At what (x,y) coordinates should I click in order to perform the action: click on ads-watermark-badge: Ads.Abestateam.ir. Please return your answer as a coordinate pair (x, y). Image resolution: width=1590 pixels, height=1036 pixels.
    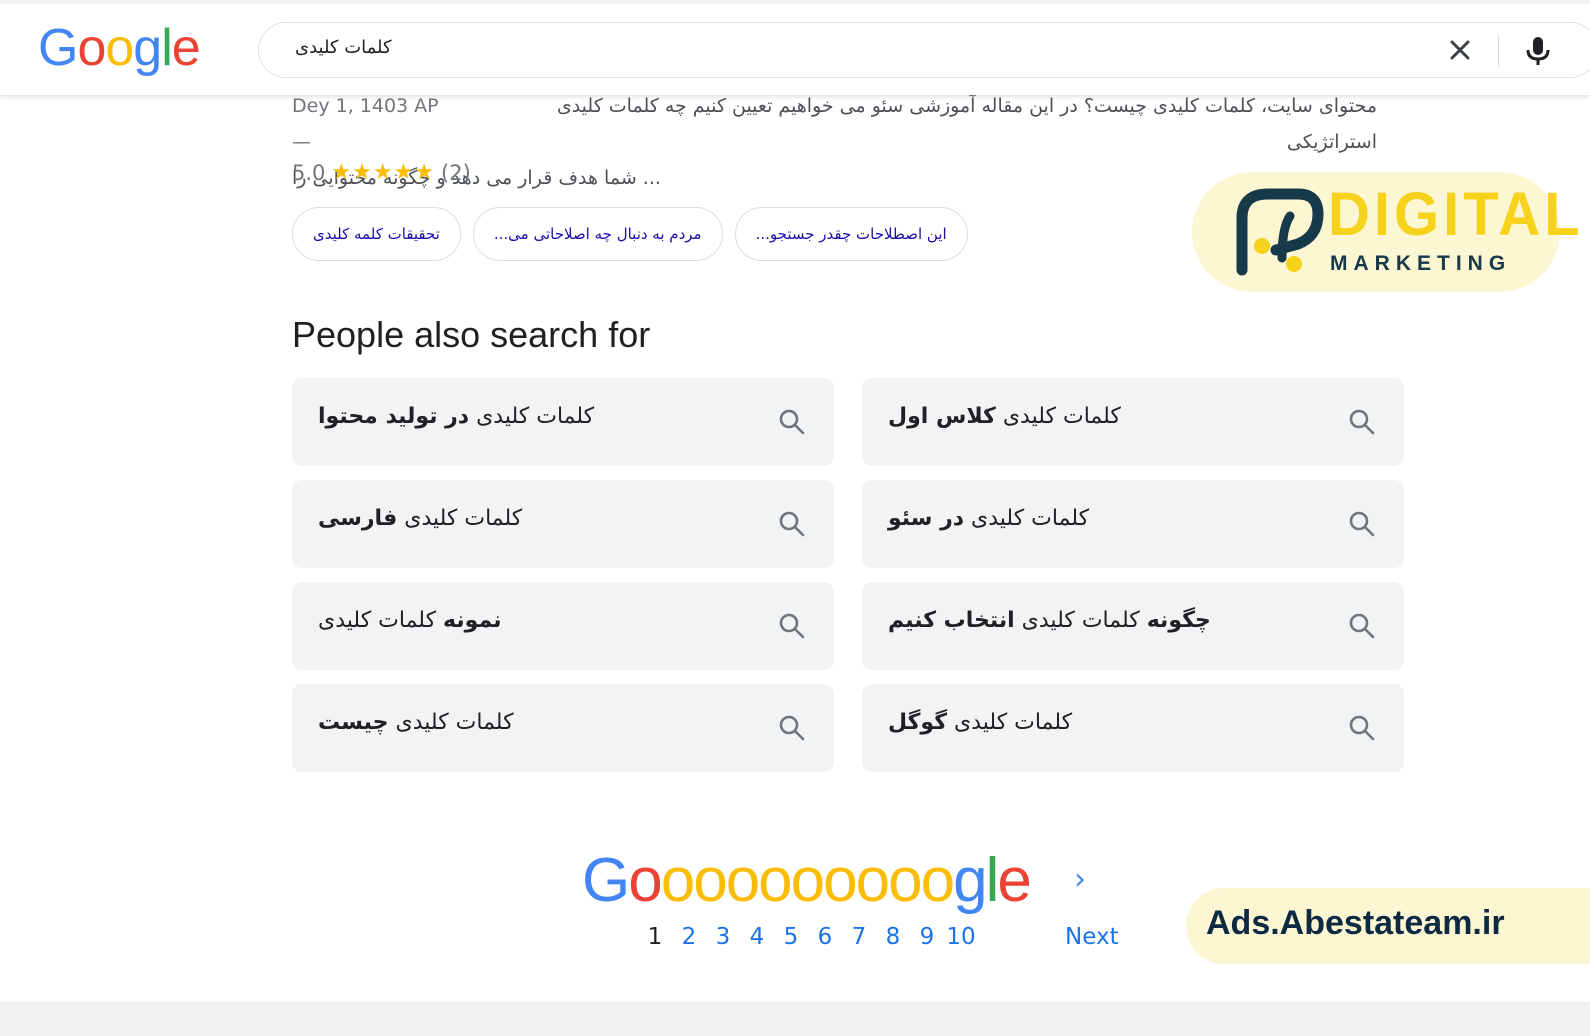
    Looking at the image, I should click on (1388, 926).